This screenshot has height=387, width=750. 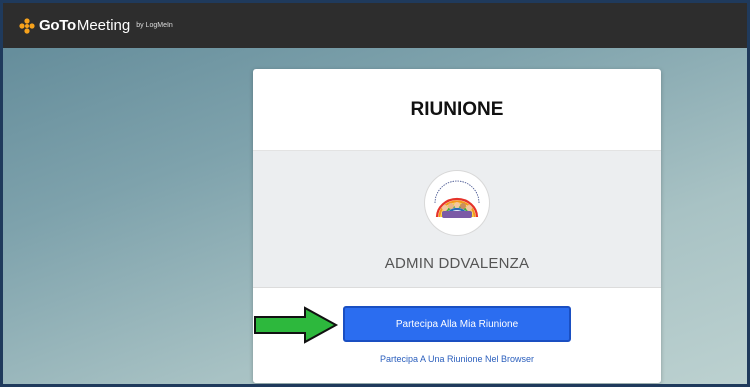 I want to click on organizer-logo-icon, so click(x=457, y=203).